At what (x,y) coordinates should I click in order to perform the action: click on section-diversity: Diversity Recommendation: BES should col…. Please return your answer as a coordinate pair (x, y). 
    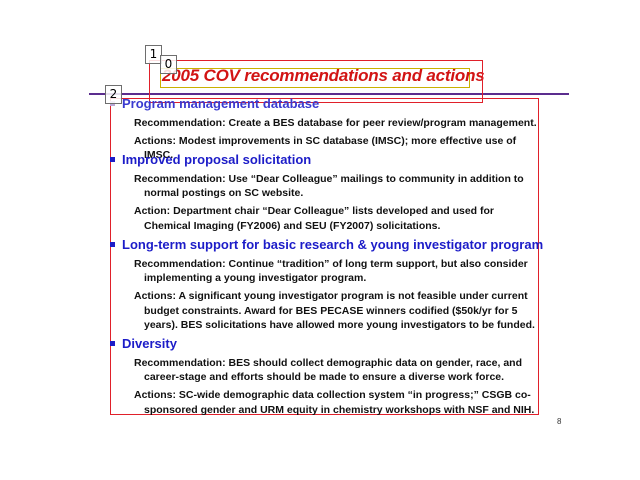
    Looking at the image, I should click on (325, 376).